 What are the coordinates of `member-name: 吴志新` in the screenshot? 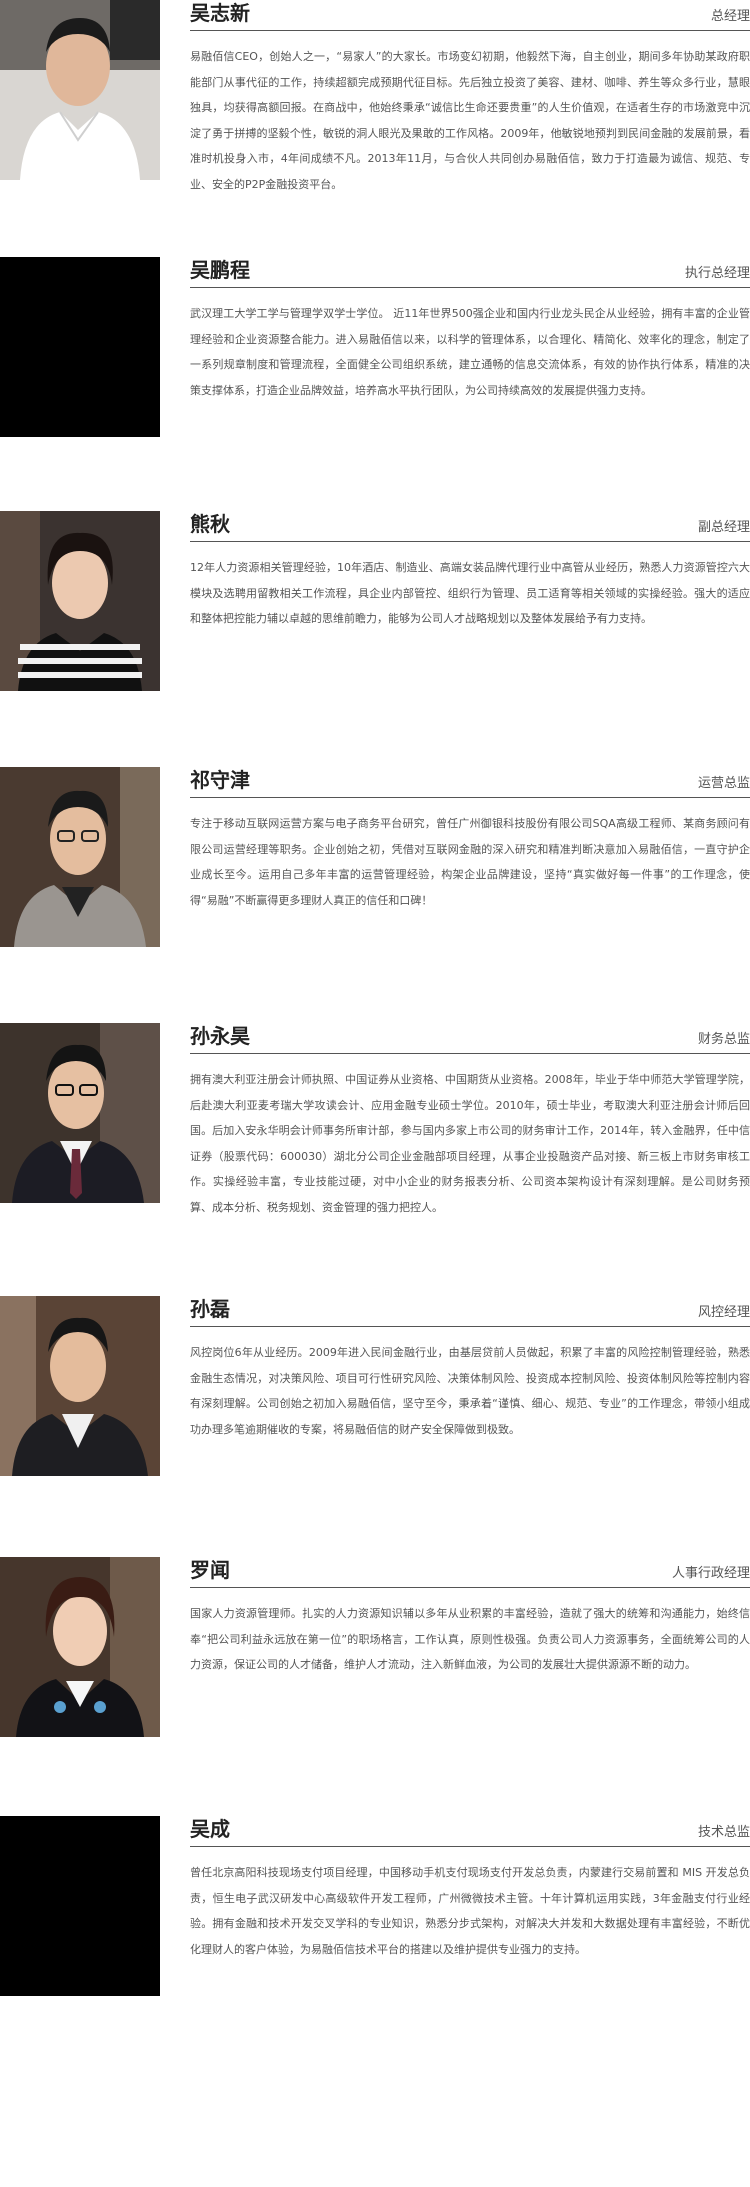 It's located at (220, 13).